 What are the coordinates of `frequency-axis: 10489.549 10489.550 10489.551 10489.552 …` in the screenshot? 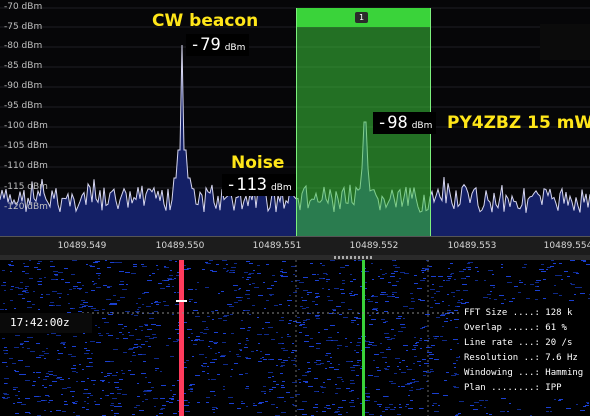 It's located at (295, 246).